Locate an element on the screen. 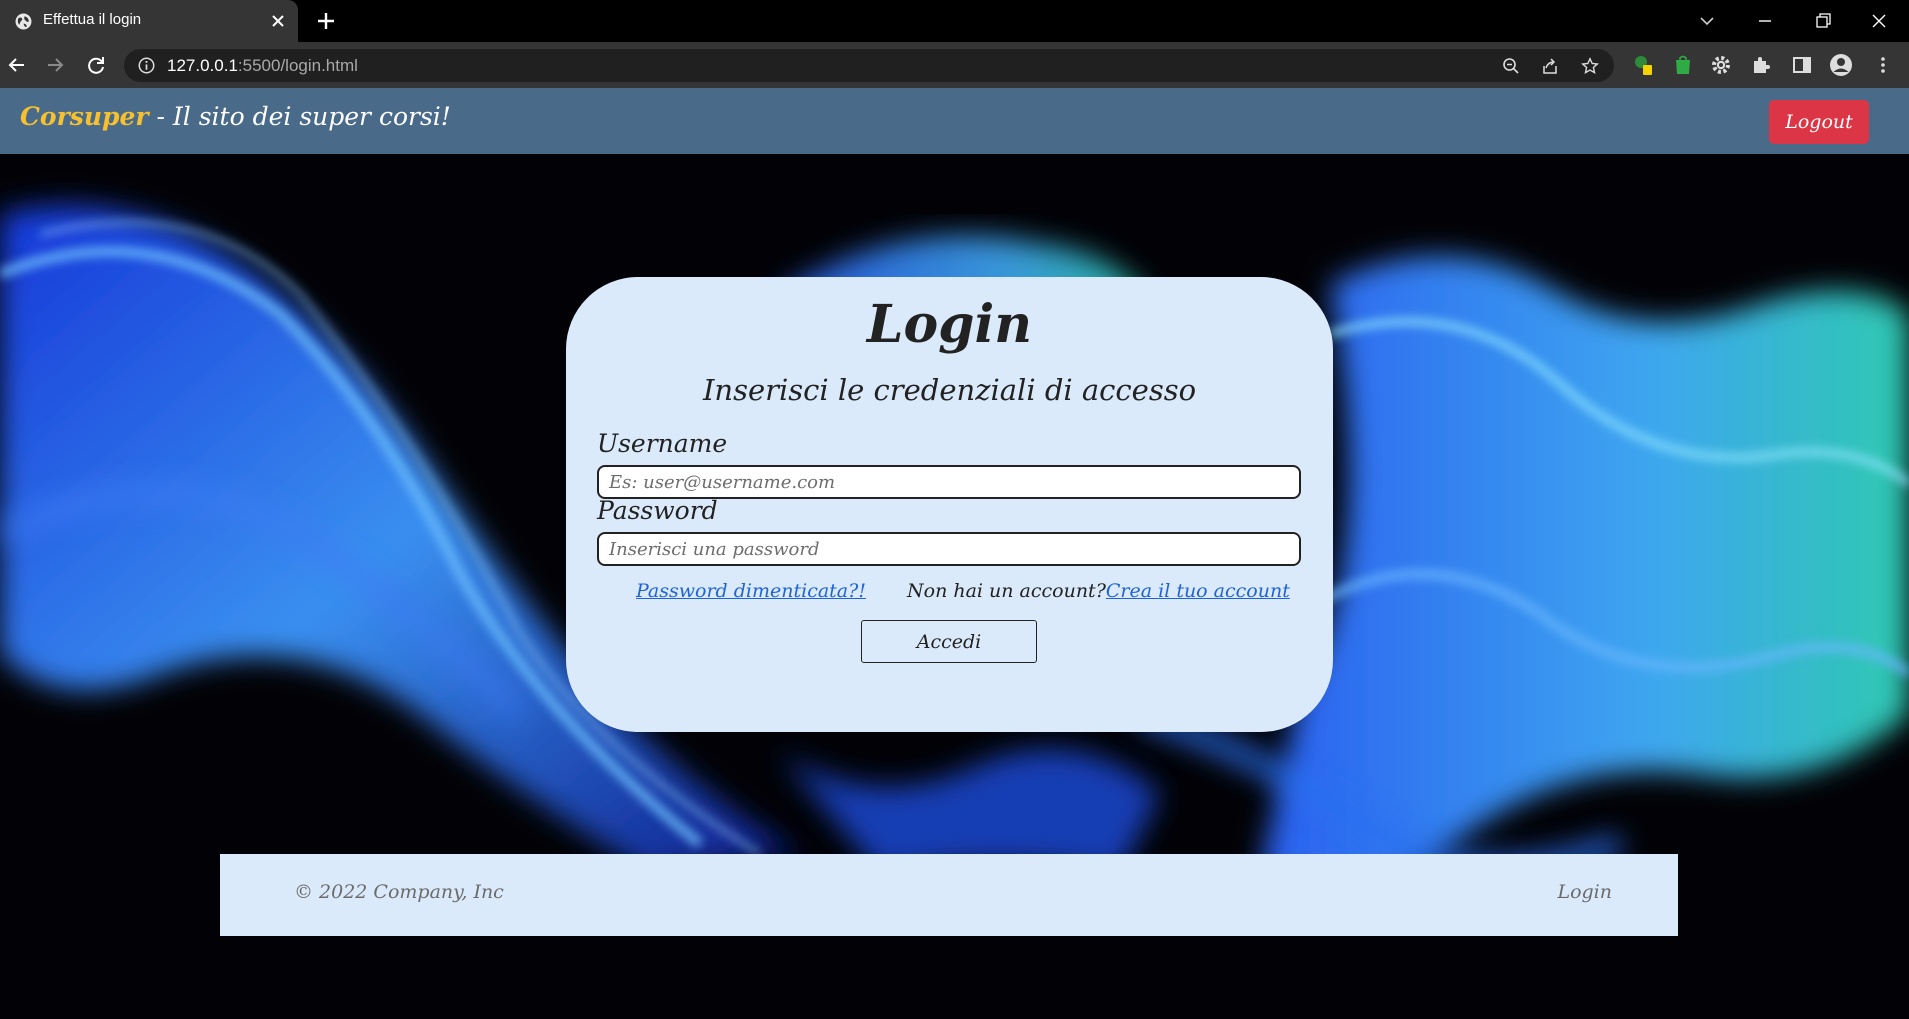 The height and width of the screenshot is (1019, 1909). login-subtitle: Inserisci le credenziali di accesso is located at coordinates (949, 390).